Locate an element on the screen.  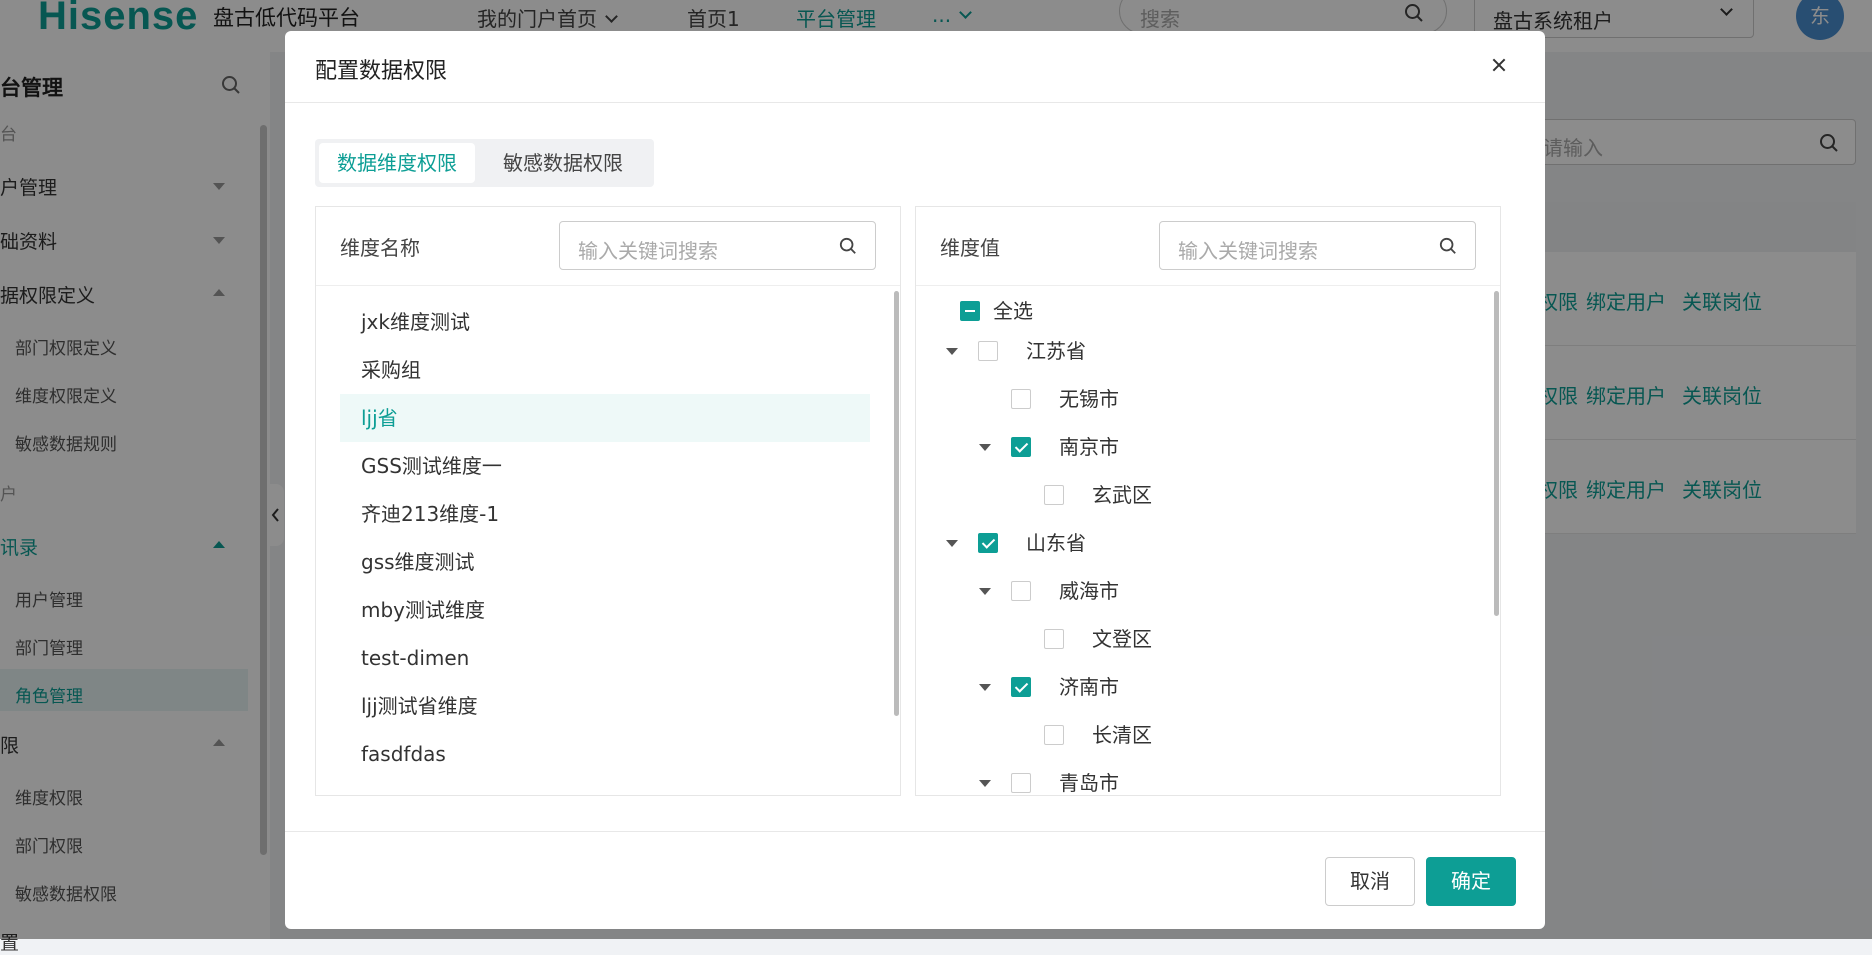
tree-node-label: 江苏省 is located at coordinates (1056, 351).